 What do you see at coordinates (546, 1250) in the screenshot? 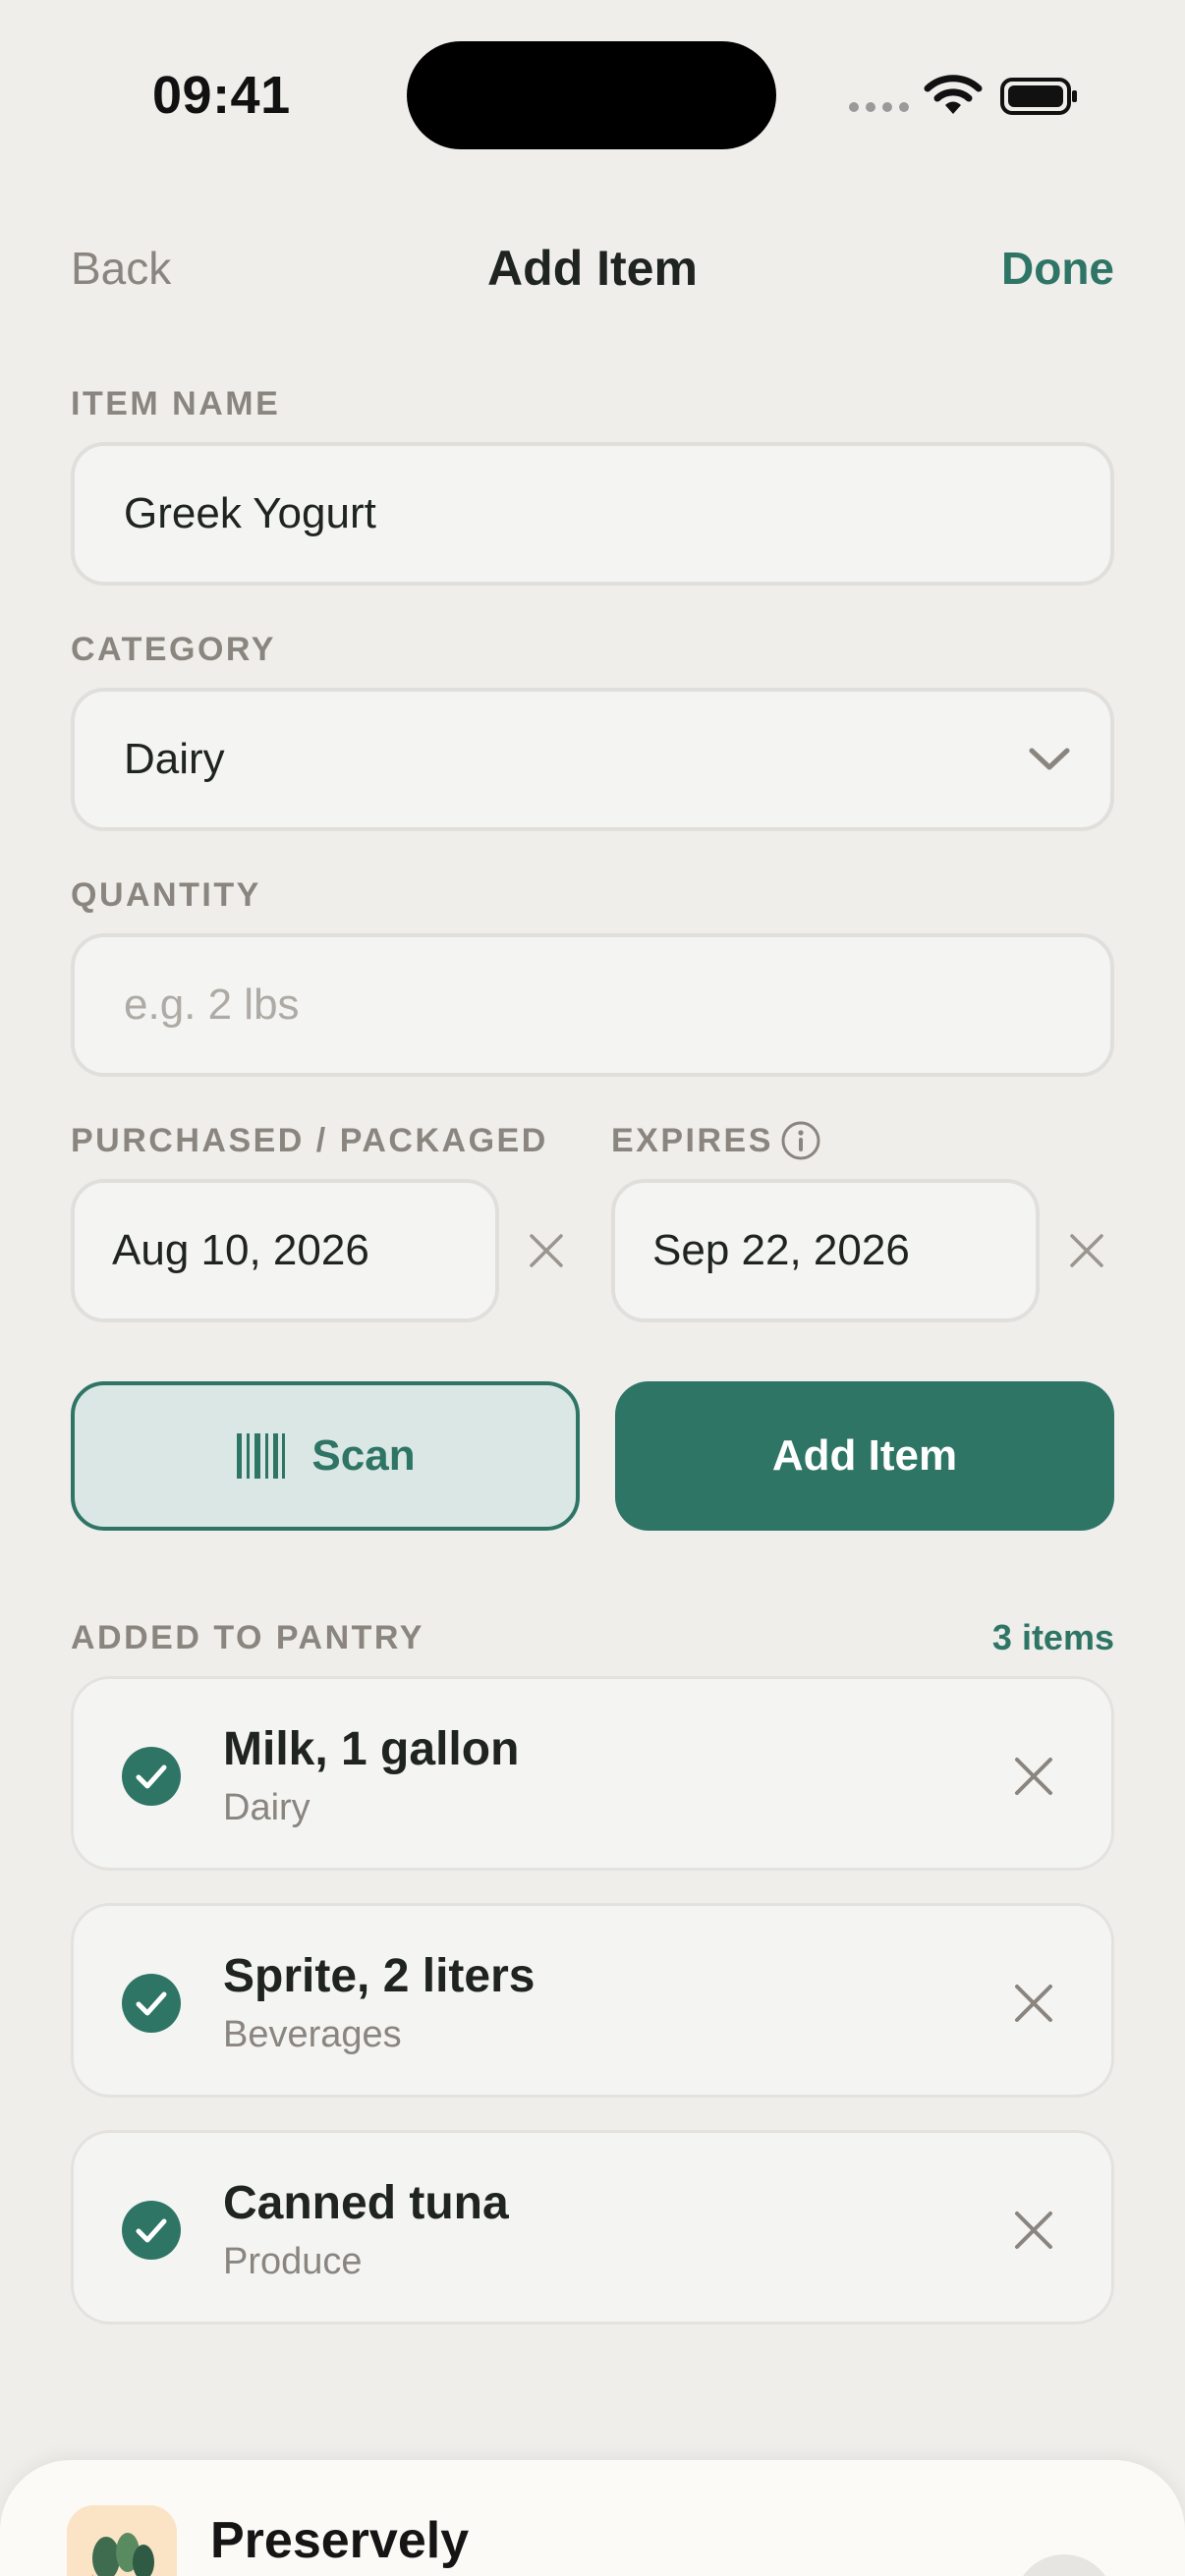
I see `clear-purchased-icon` at bounding box center [546, 1250].